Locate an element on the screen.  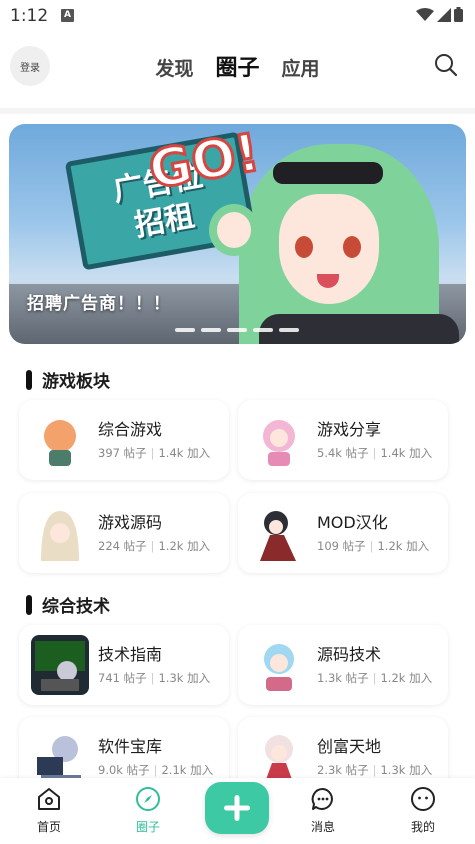
section-title-games: 游戏板块 is located at coordinates (68, 379).